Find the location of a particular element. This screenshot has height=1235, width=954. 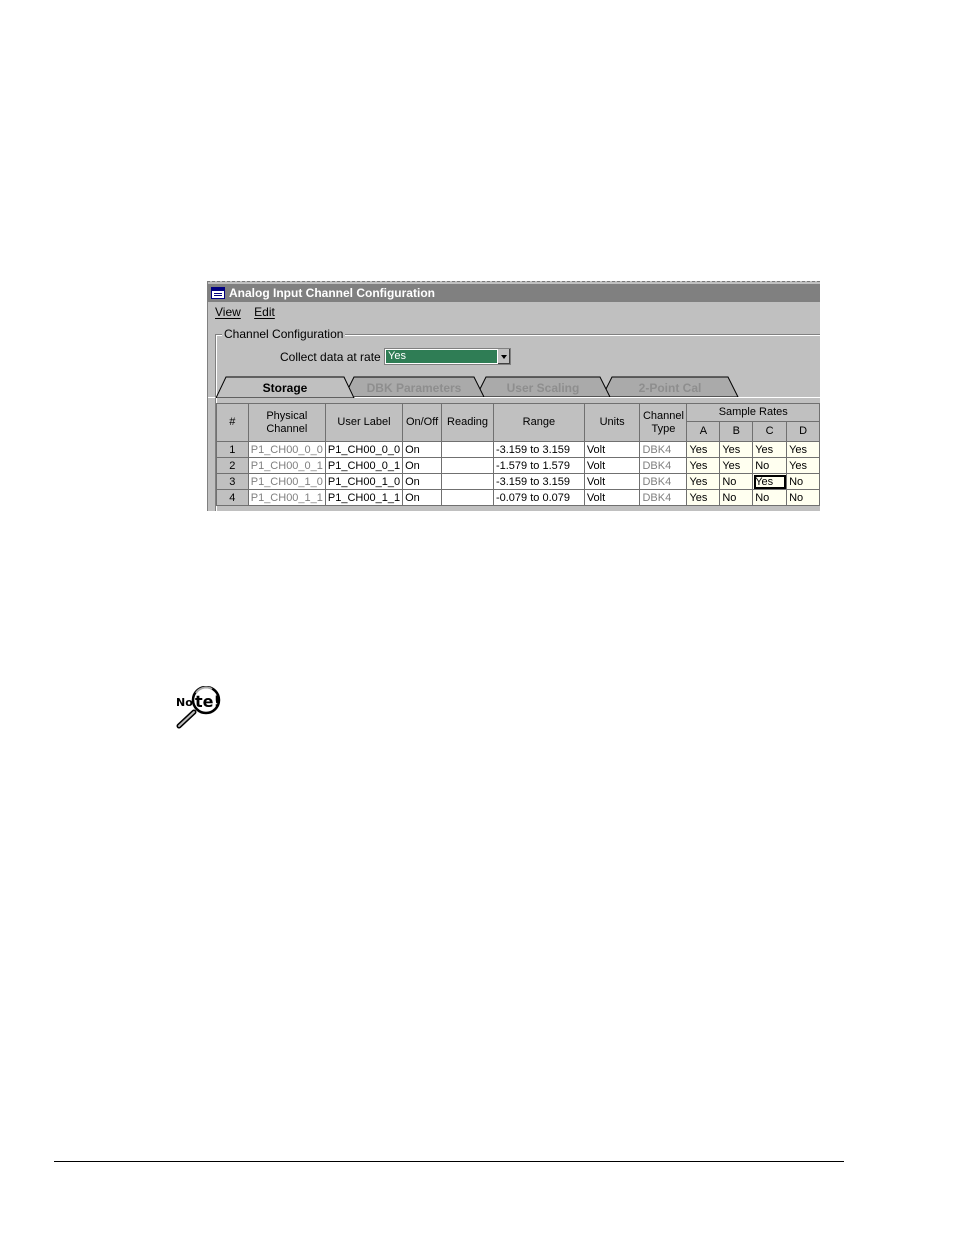

tab-storage: Storage is located at coordinates (285, 388).